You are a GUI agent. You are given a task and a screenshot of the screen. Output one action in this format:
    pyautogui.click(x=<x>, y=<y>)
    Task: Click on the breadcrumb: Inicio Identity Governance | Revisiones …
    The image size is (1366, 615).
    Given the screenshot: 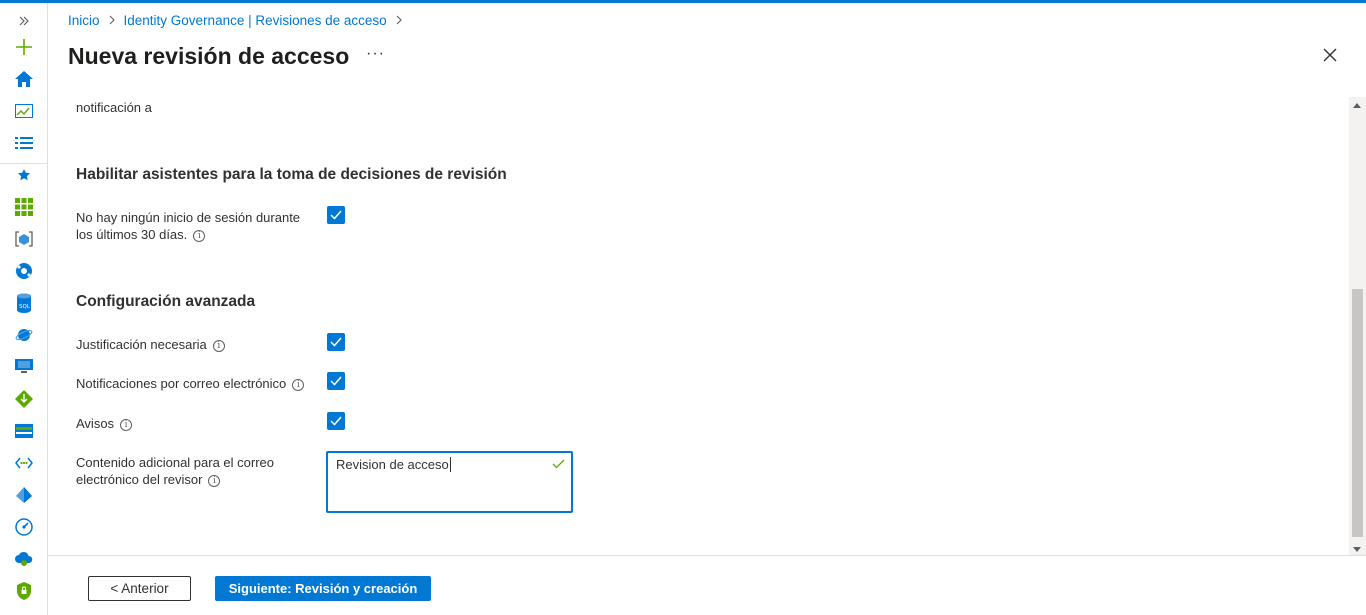 What is the action you would take?
    pyautogui.click(x=235, y=20)
    